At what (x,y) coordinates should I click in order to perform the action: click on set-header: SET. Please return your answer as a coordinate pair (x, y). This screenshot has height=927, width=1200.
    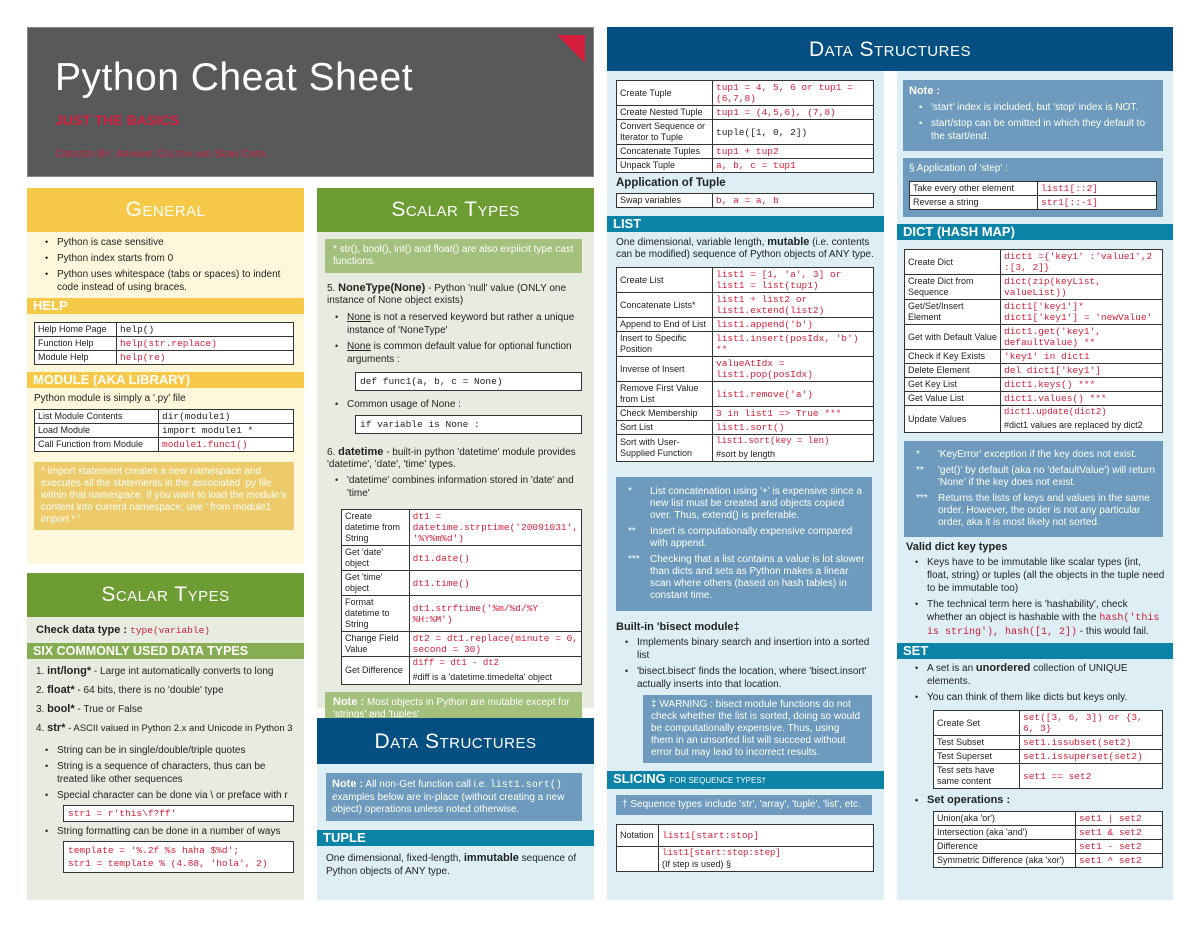
    Looking at the image, I should click on (1035, 651).